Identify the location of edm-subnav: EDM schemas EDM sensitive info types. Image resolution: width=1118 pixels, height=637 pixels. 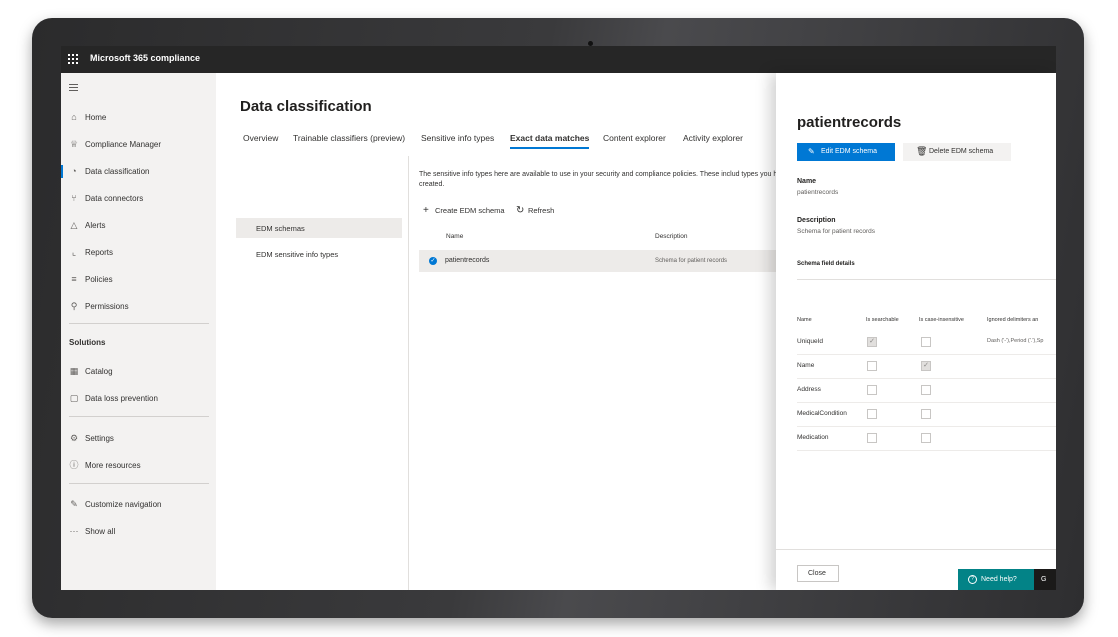
(322, 373).